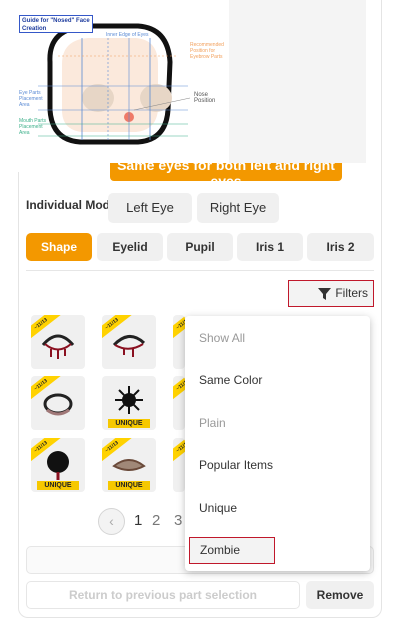 Image resolution: width=400 pixels, height=631 pixels. What do you see at coordinates (127, 35) in the screenshot?
I see `guide-inner-edge-label: Inner Edge of Eyes` at bounding box center [127, 35].